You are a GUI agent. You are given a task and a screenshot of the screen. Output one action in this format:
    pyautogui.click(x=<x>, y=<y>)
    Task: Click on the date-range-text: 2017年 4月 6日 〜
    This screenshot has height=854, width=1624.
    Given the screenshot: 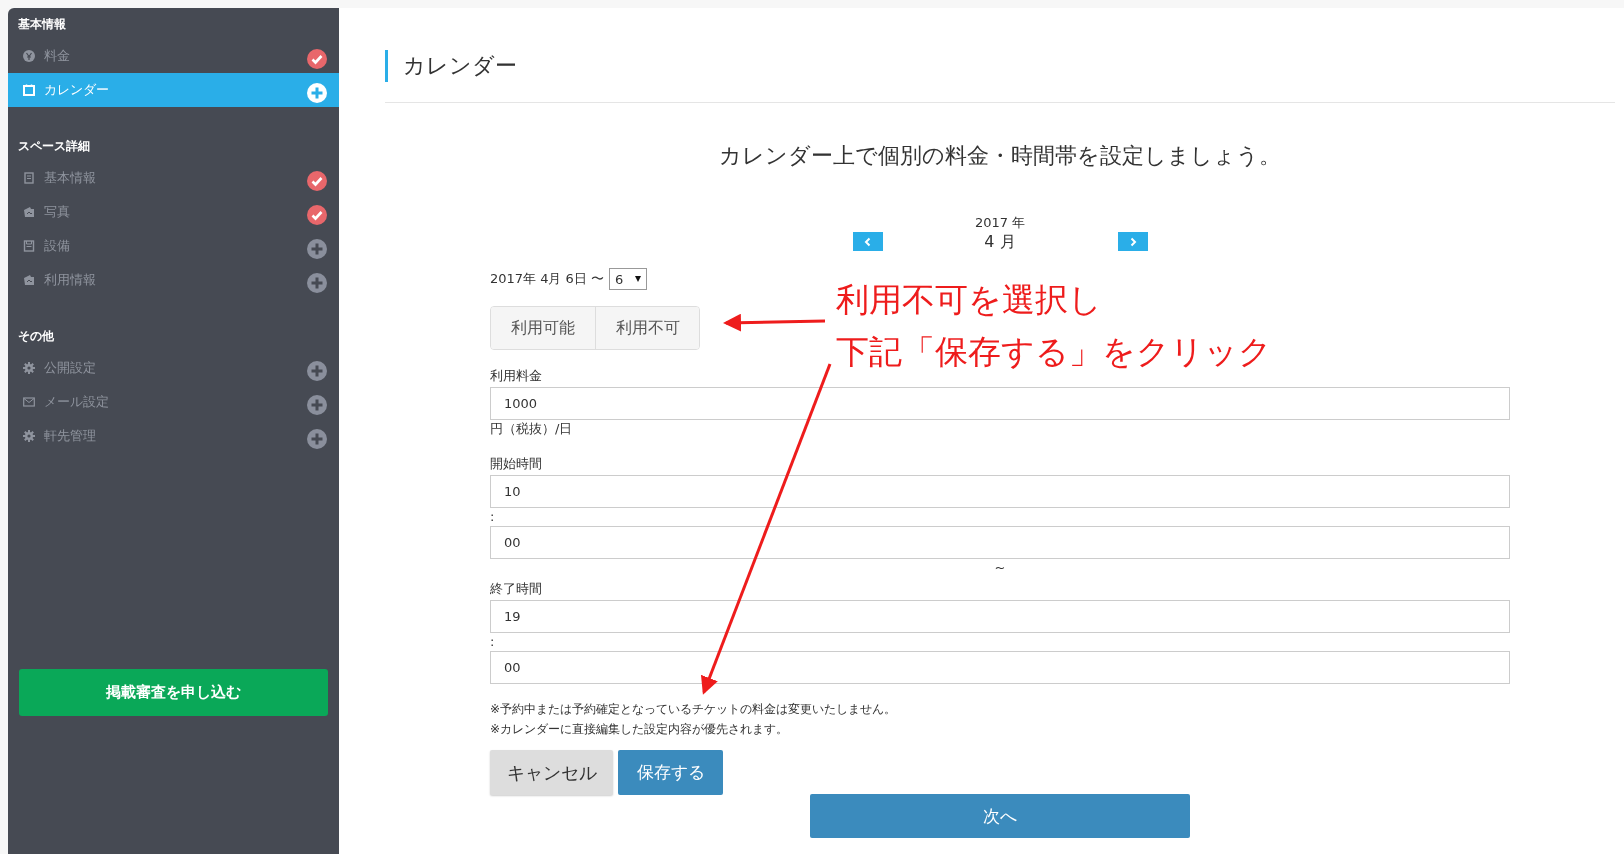 What is the action you would take?
    pyautogui.click(x=547, y=279)
    